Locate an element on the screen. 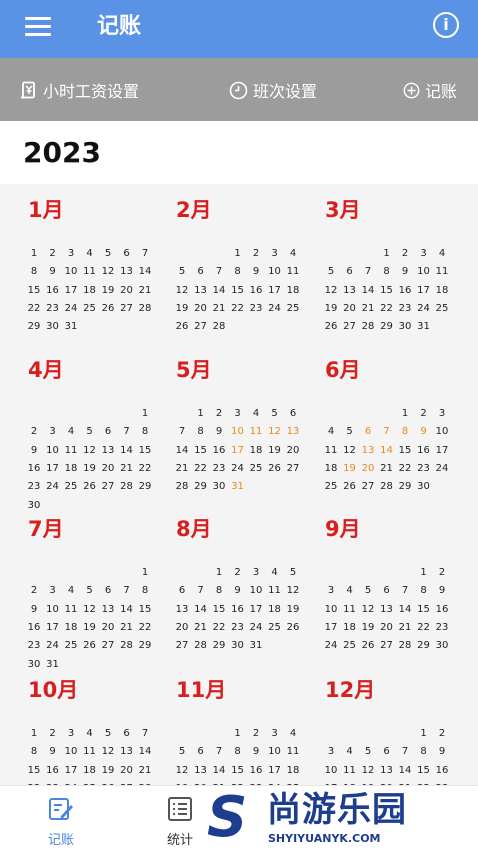  calendar-day: 22 is located at coordinates (387, 309).